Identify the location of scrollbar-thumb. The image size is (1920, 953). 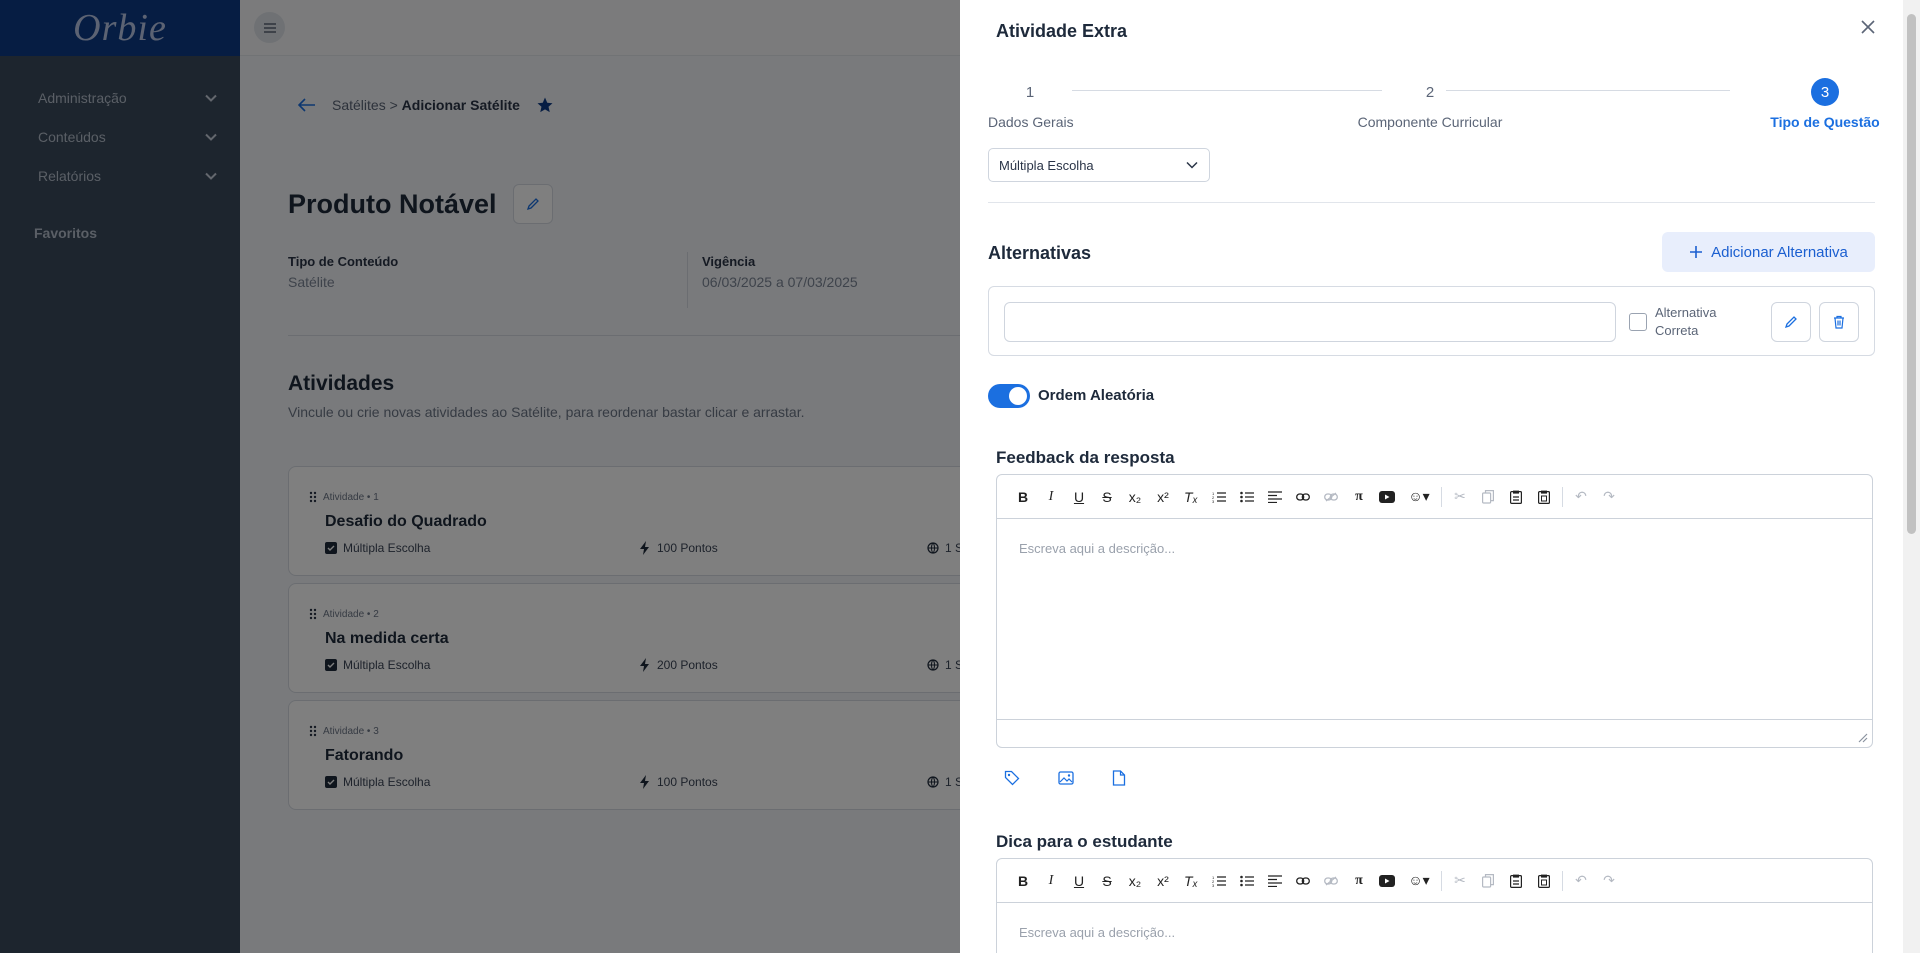
(1911, 274).